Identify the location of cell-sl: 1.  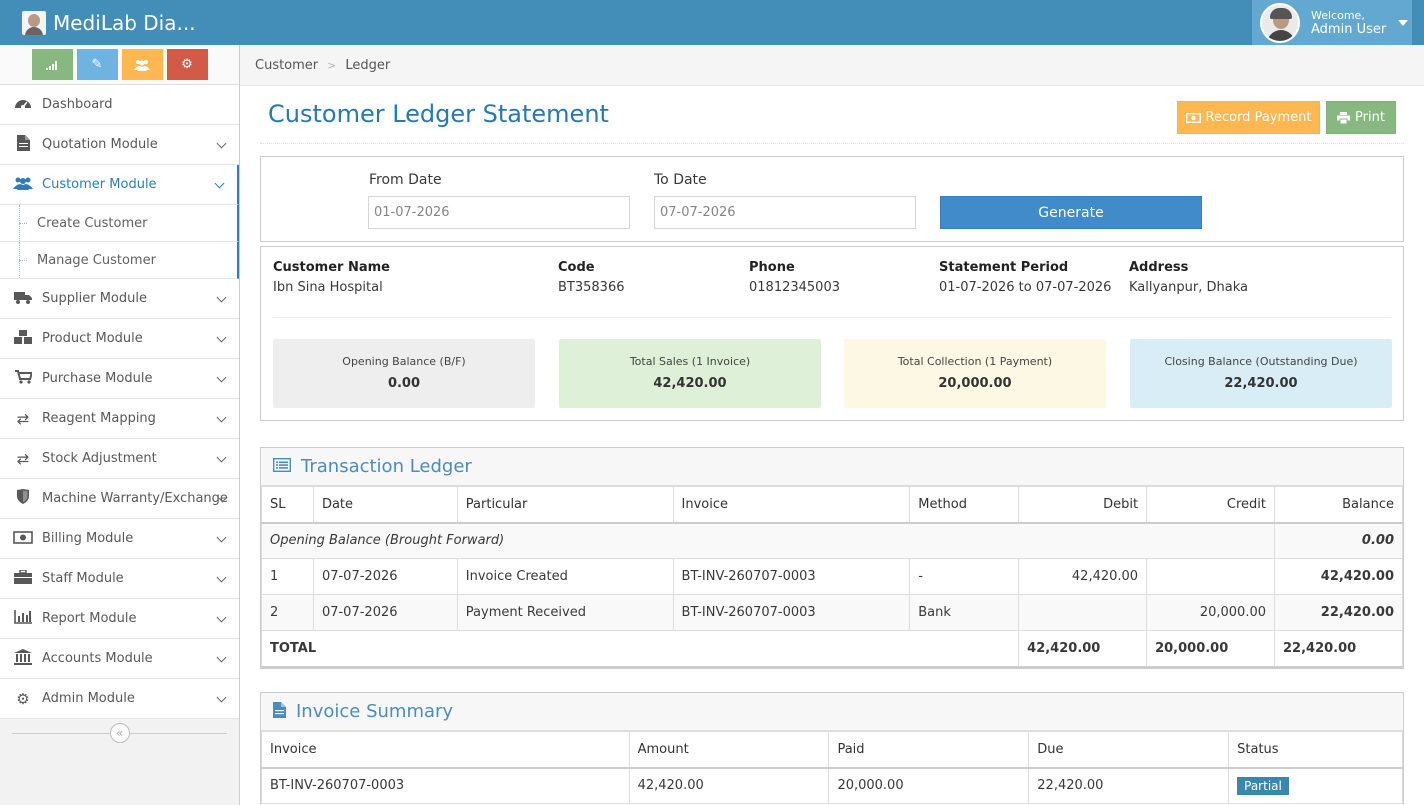
(287, 576).